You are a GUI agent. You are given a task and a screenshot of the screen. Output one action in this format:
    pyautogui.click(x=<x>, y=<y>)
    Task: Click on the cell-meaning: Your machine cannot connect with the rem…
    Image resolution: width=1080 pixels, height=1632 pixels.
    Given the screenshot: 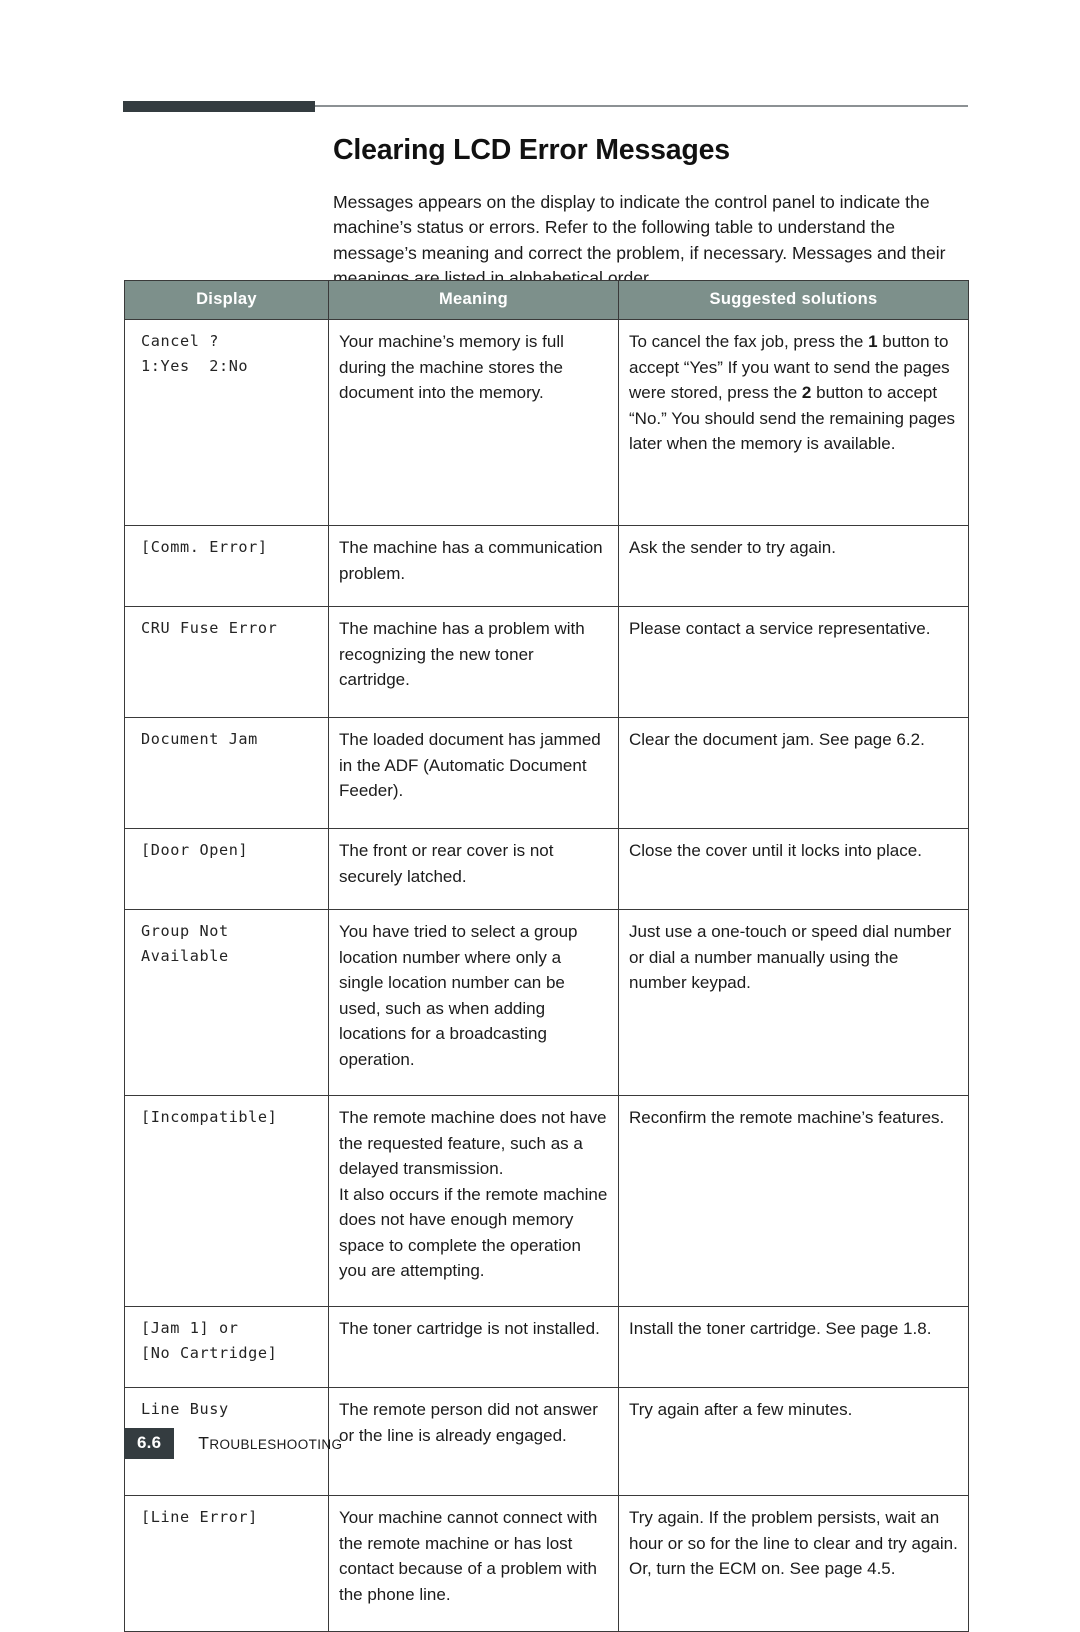 What is the action you would take?
    pyautogui.click(x=473, y=1563)
    